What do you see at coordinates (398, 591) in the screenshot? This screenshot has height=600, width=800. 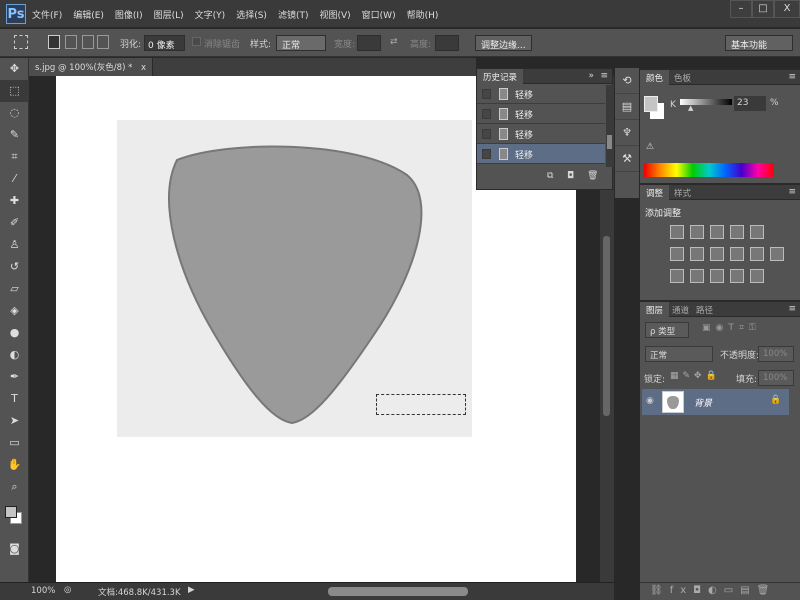 I see `horizontal-scroll-thumb` at bounding box center [398, 591].